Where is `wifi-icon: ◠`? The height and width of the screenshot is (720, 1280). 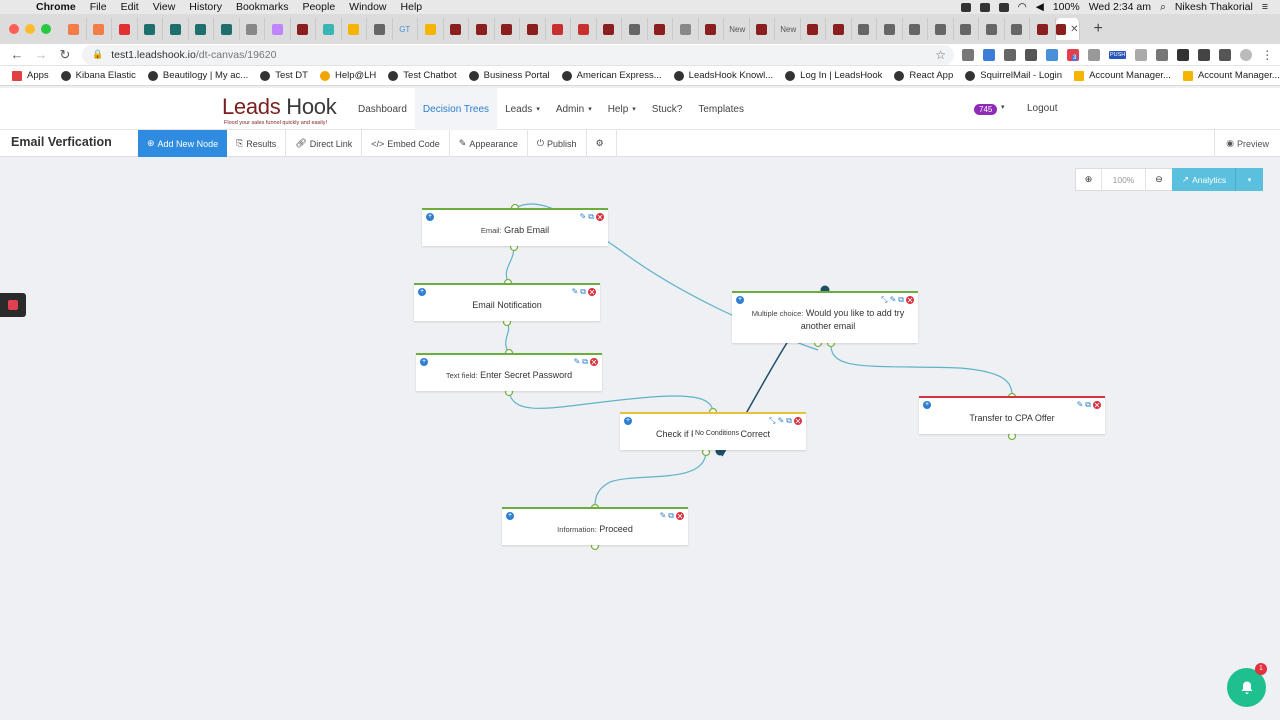
wifi-icon: ◠ is located at coordinates (1022, 7).